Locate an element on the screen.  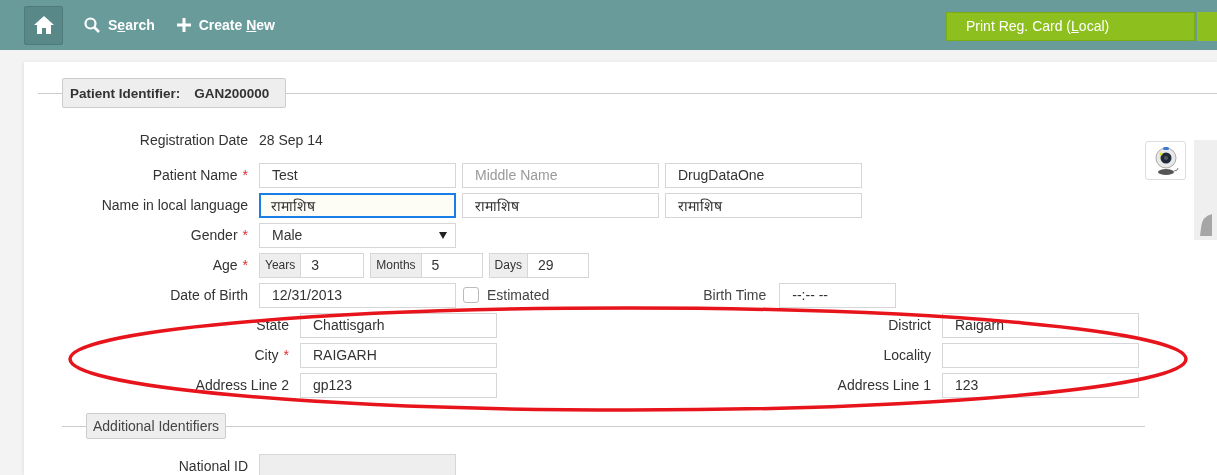
time-field: --:-- -- is located at coordinates (838, 295).